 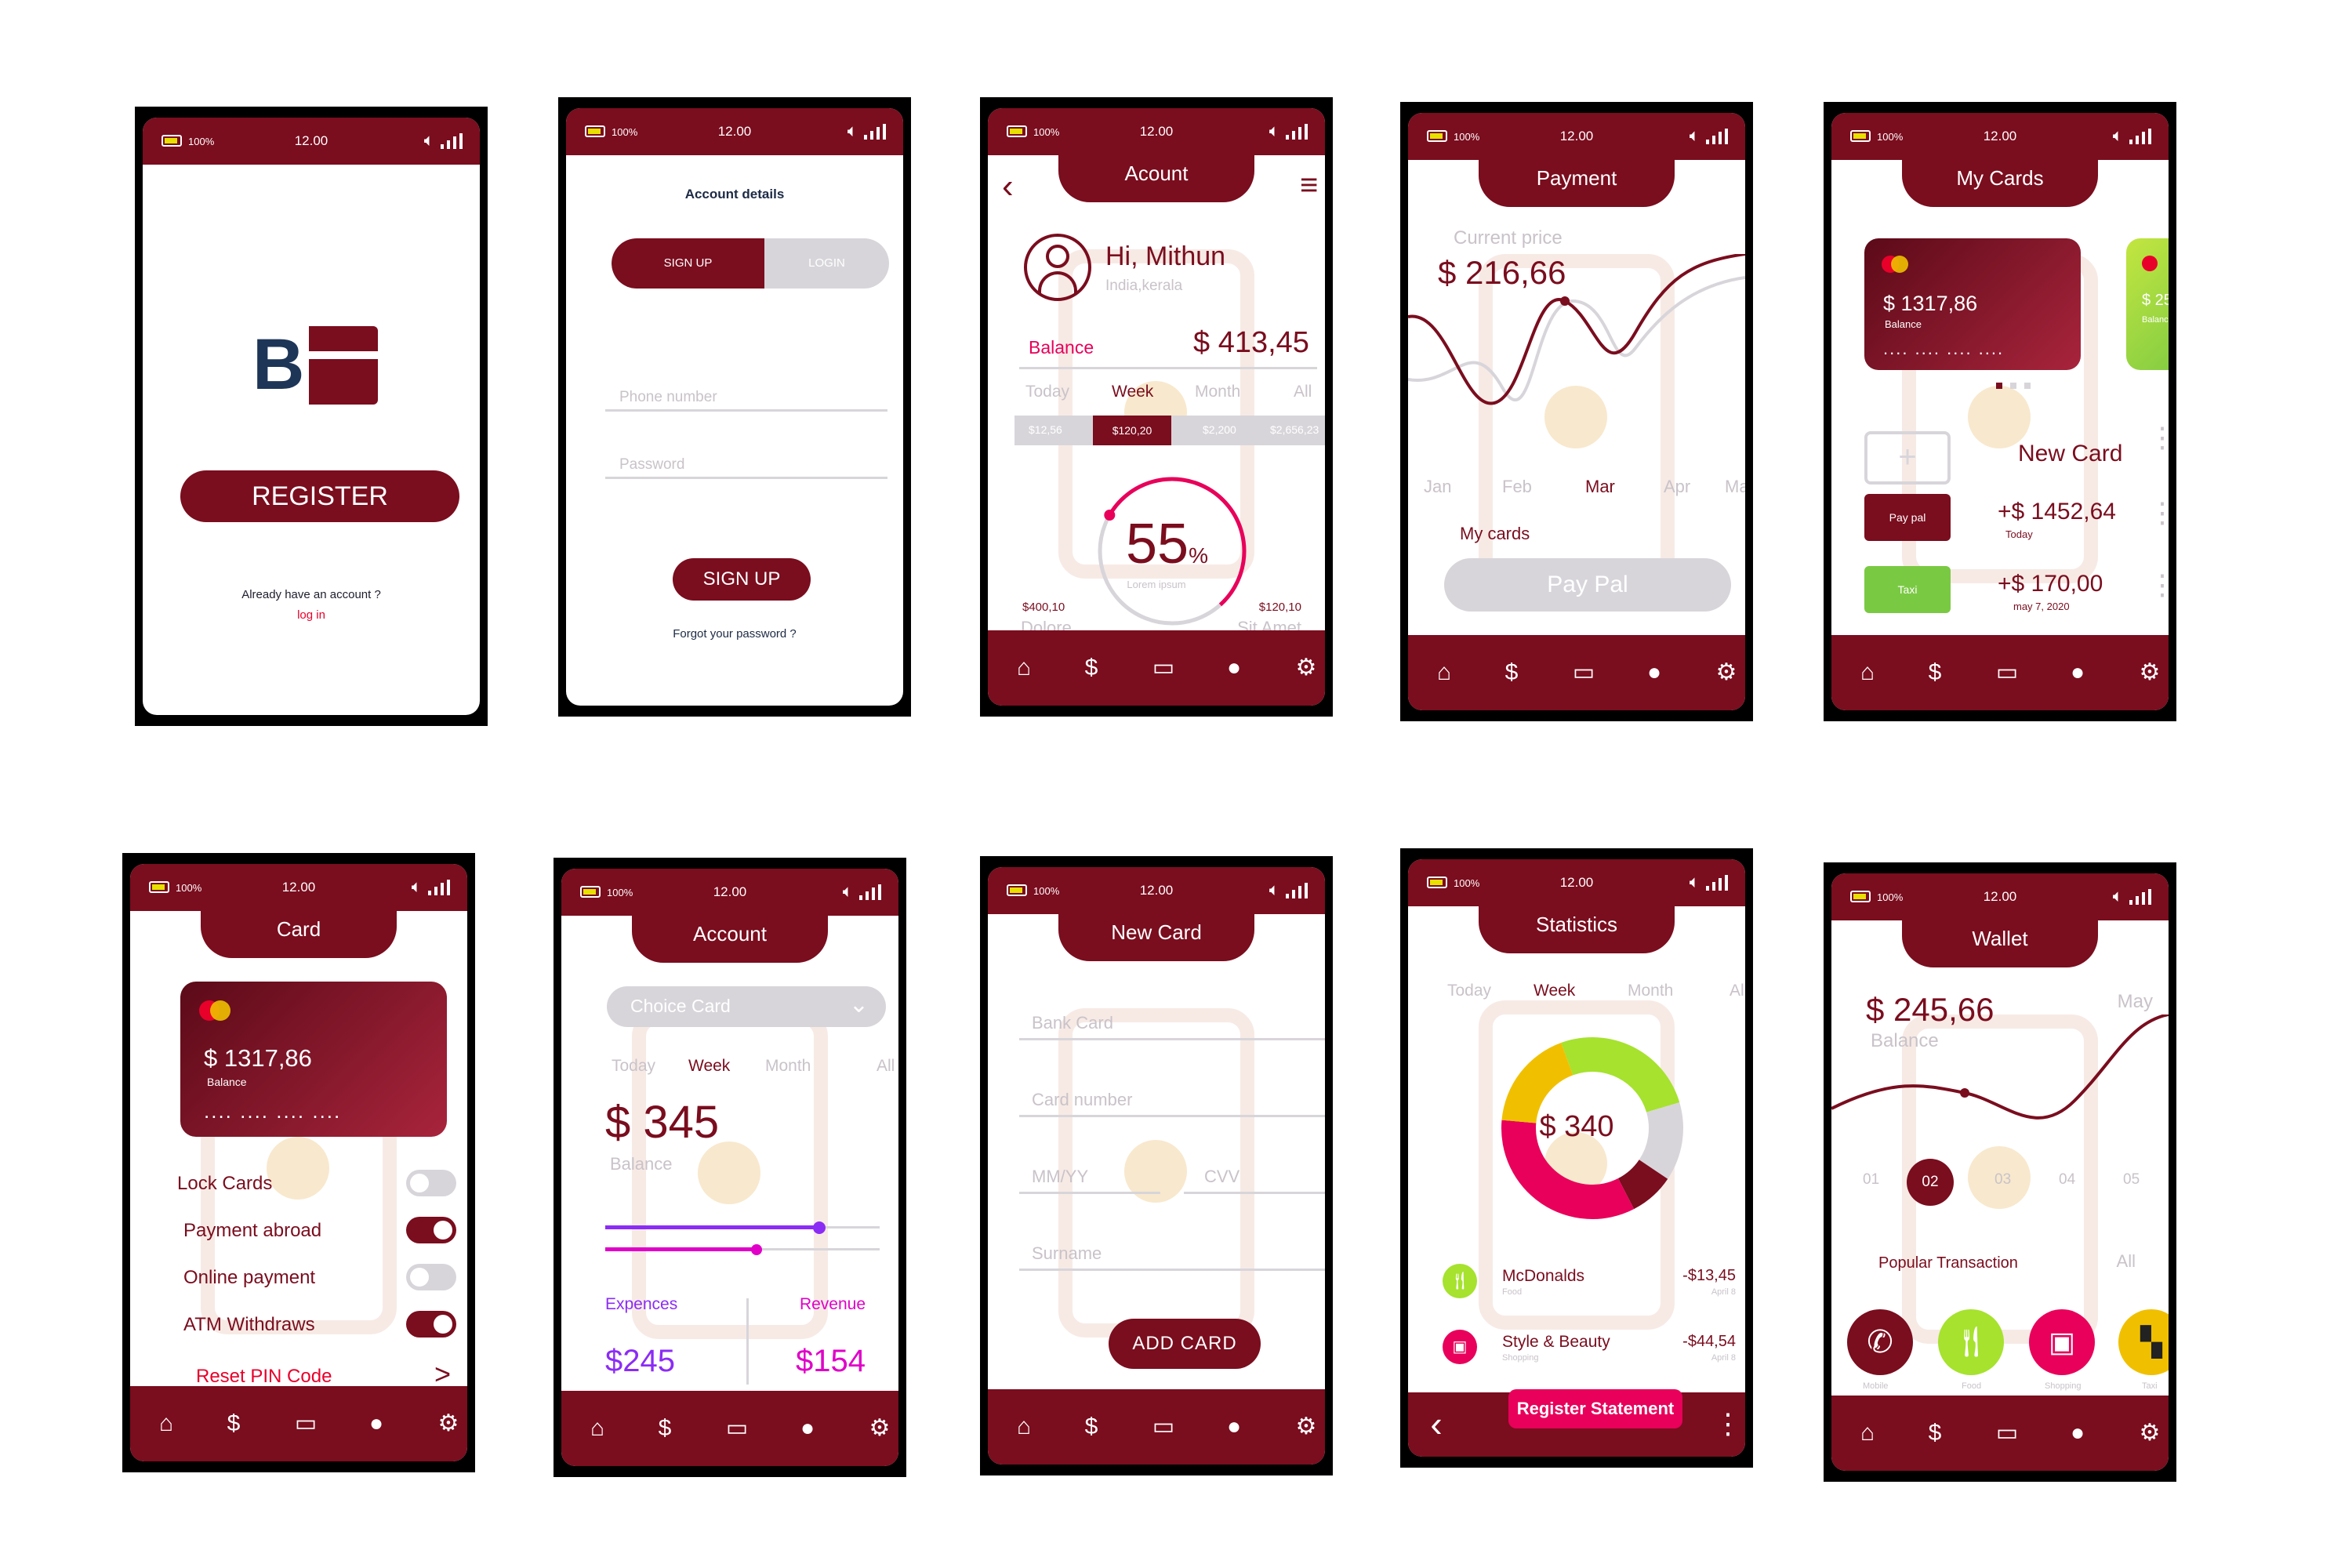 I want to click on expiry-field: MM/YY, so click(x=1060, y=1177).